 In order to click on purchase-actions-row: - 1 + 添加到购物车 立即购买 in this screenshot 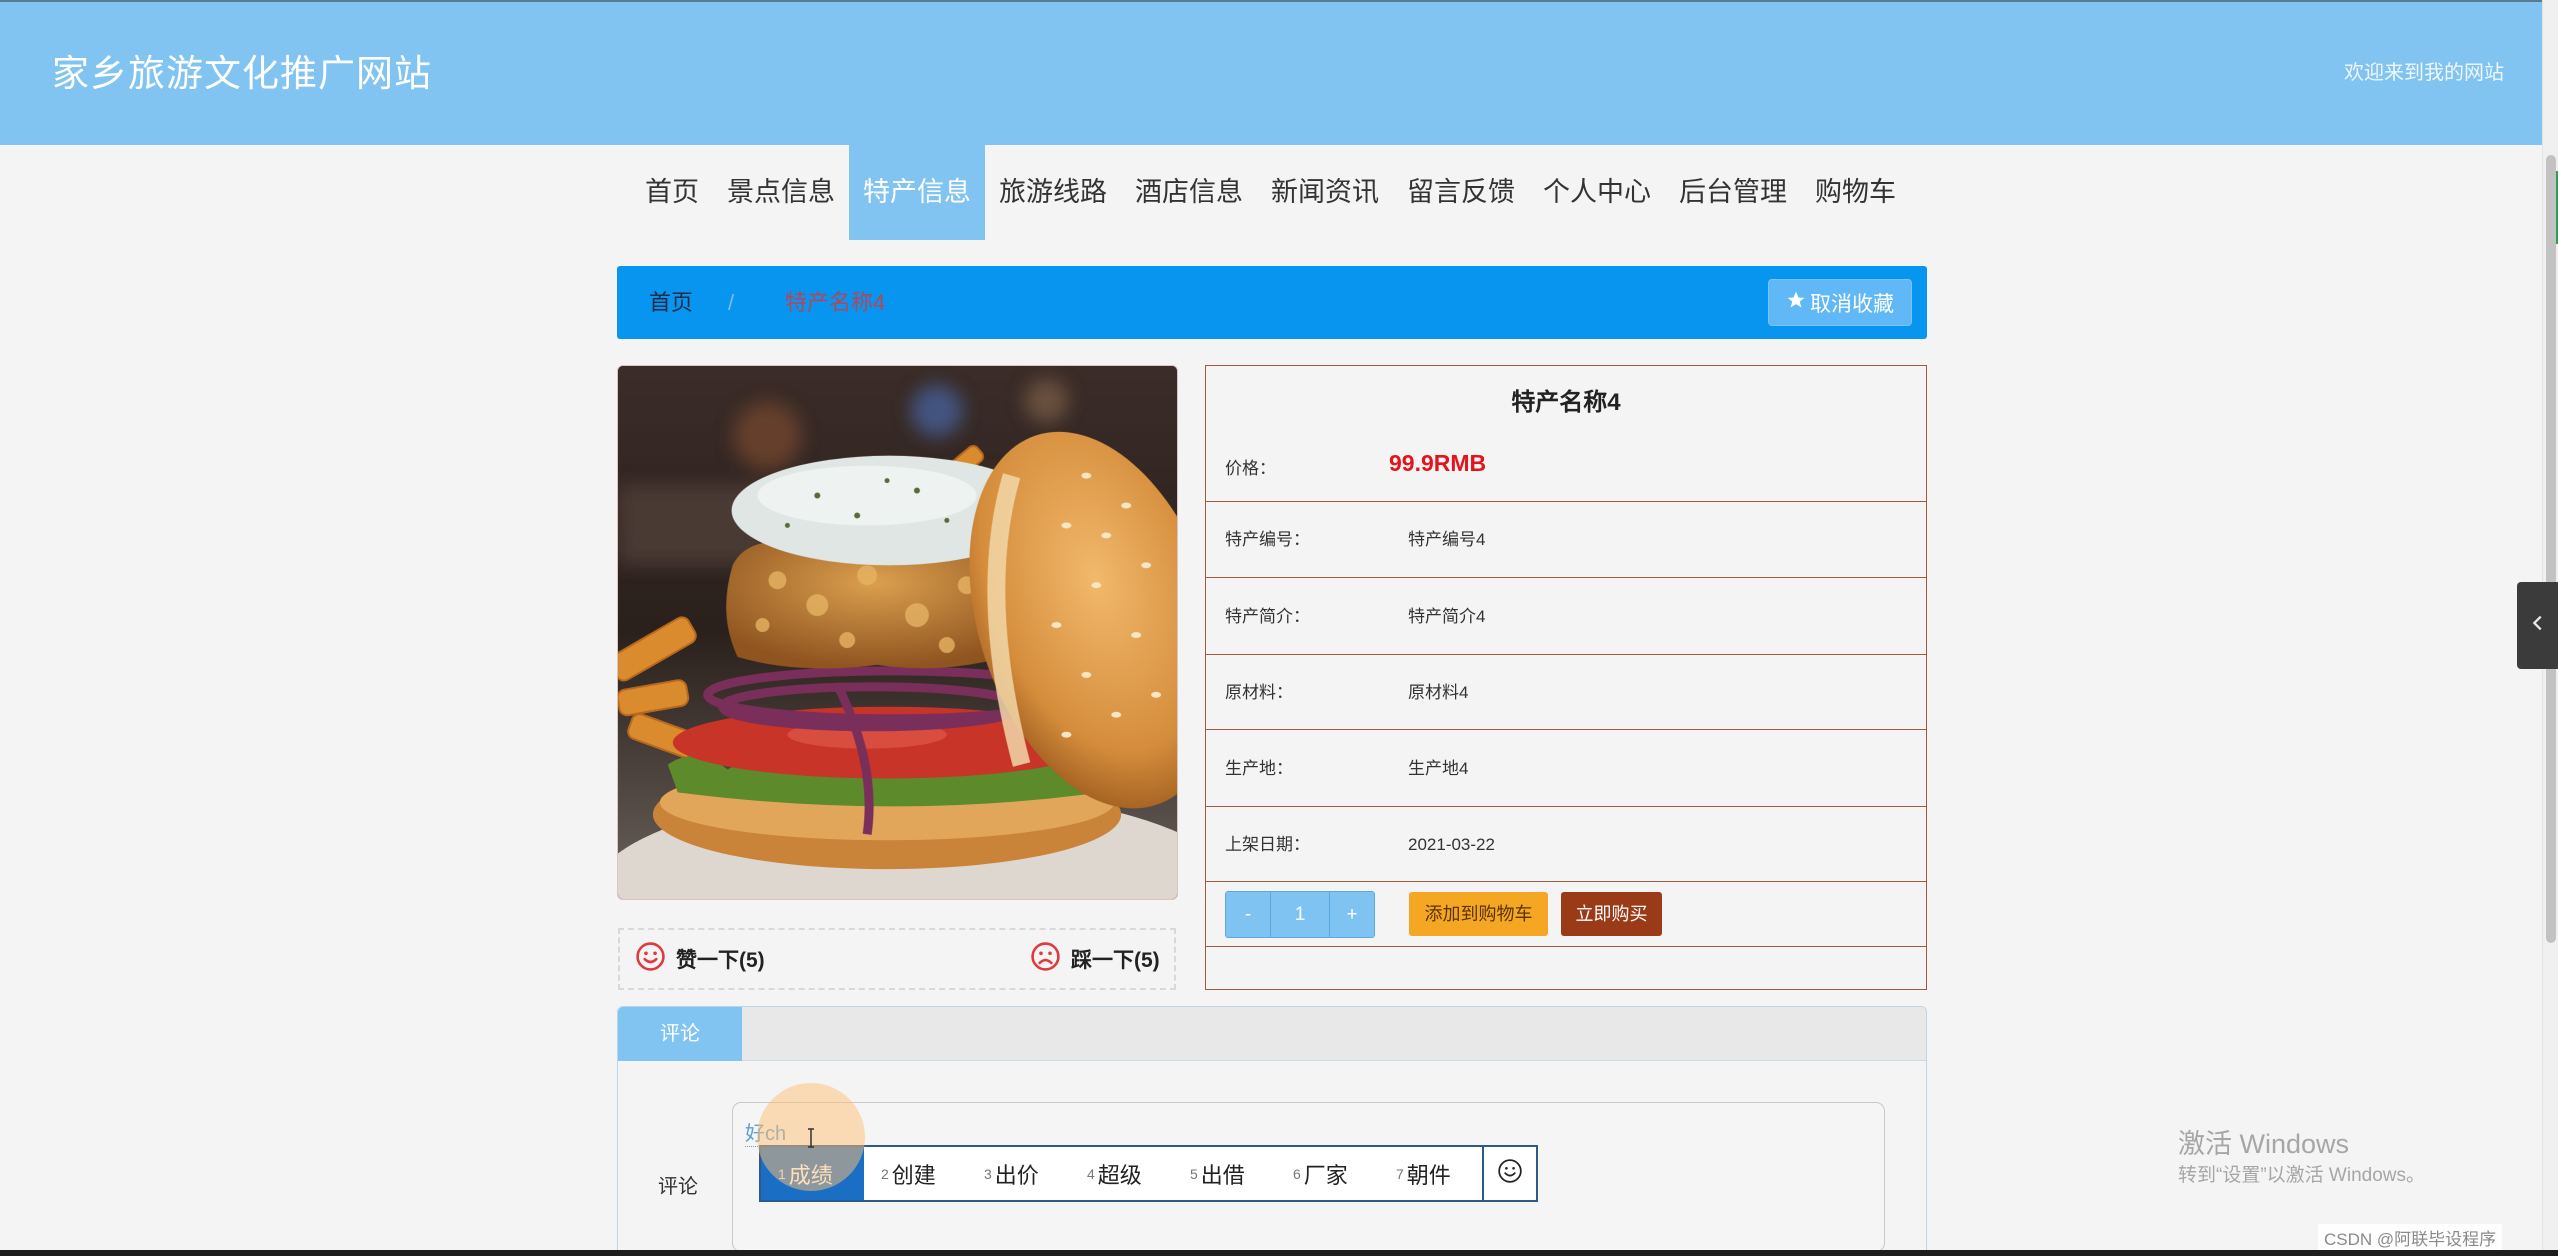, I will do `click(1566, 914)`.